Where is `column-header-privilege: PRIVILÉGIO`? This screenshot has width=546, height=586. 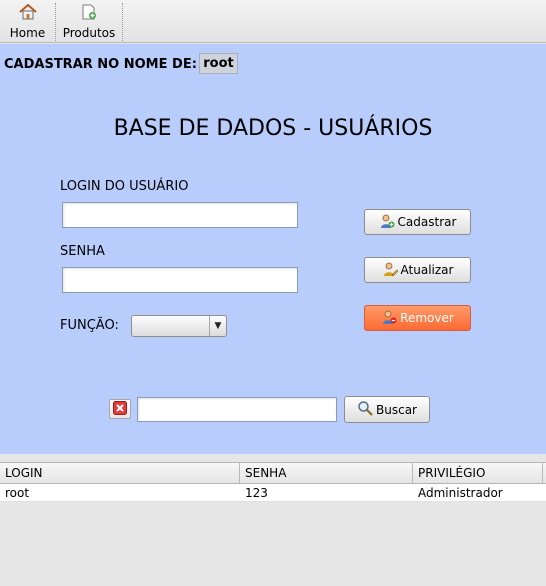 column-header-privilege: PRIVILÉGIO is located at coordinates (478, 473).